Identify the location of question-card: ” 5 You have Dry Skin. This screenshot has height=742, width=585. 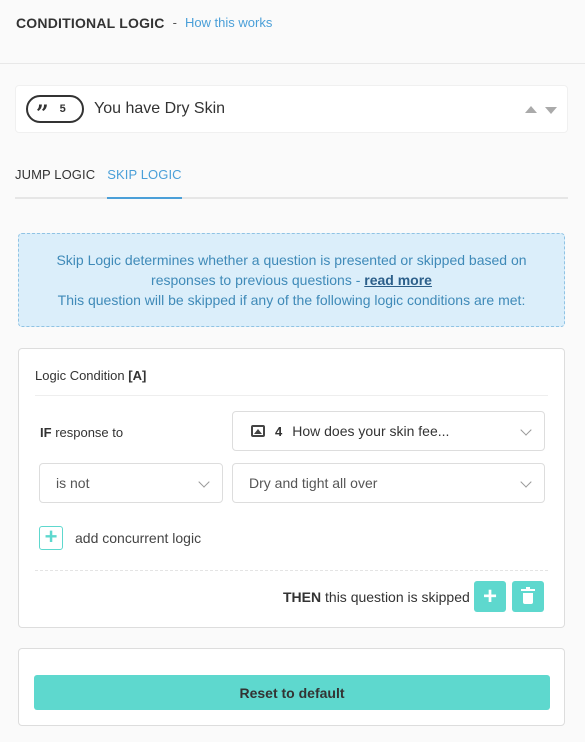
(291, 109).